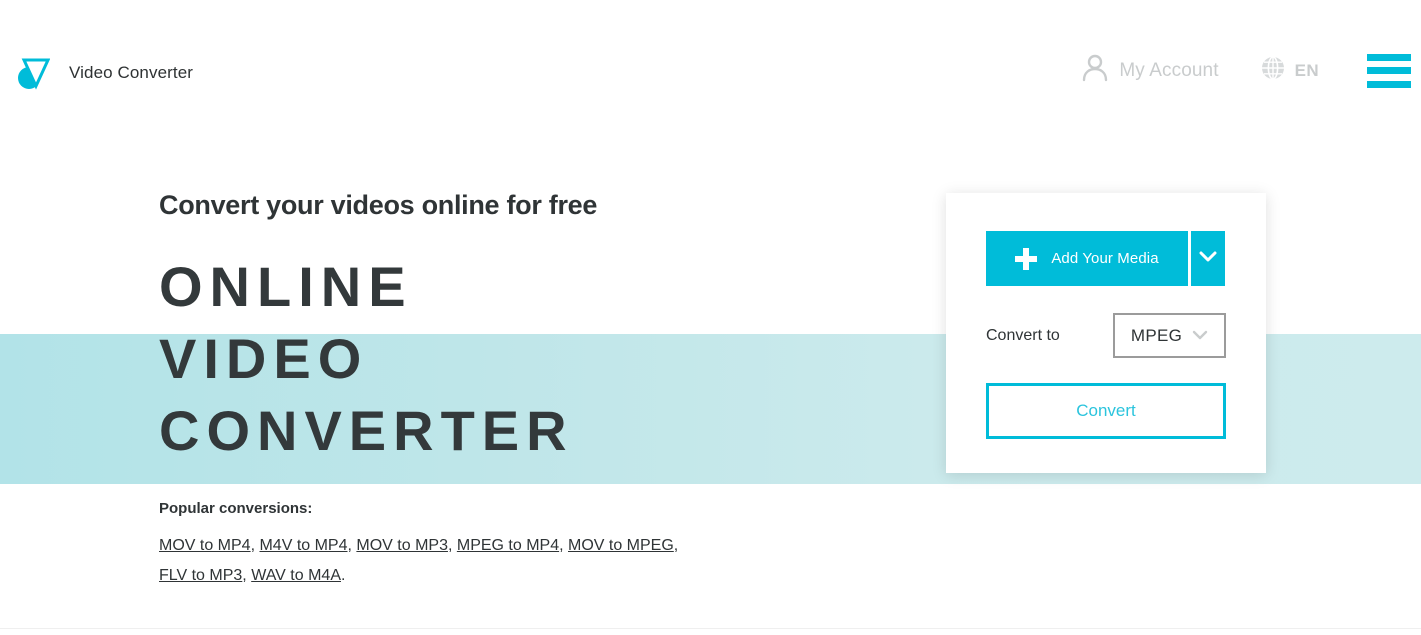 This screenshot has height=635, width=1421. I want to click on convert-to-label: Convert to, so click(1023, 335).